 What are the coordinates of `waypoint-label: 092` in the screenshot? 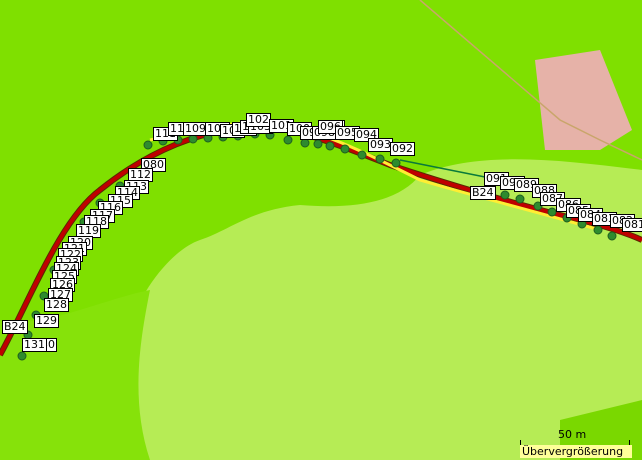 It's located at (402, 149).